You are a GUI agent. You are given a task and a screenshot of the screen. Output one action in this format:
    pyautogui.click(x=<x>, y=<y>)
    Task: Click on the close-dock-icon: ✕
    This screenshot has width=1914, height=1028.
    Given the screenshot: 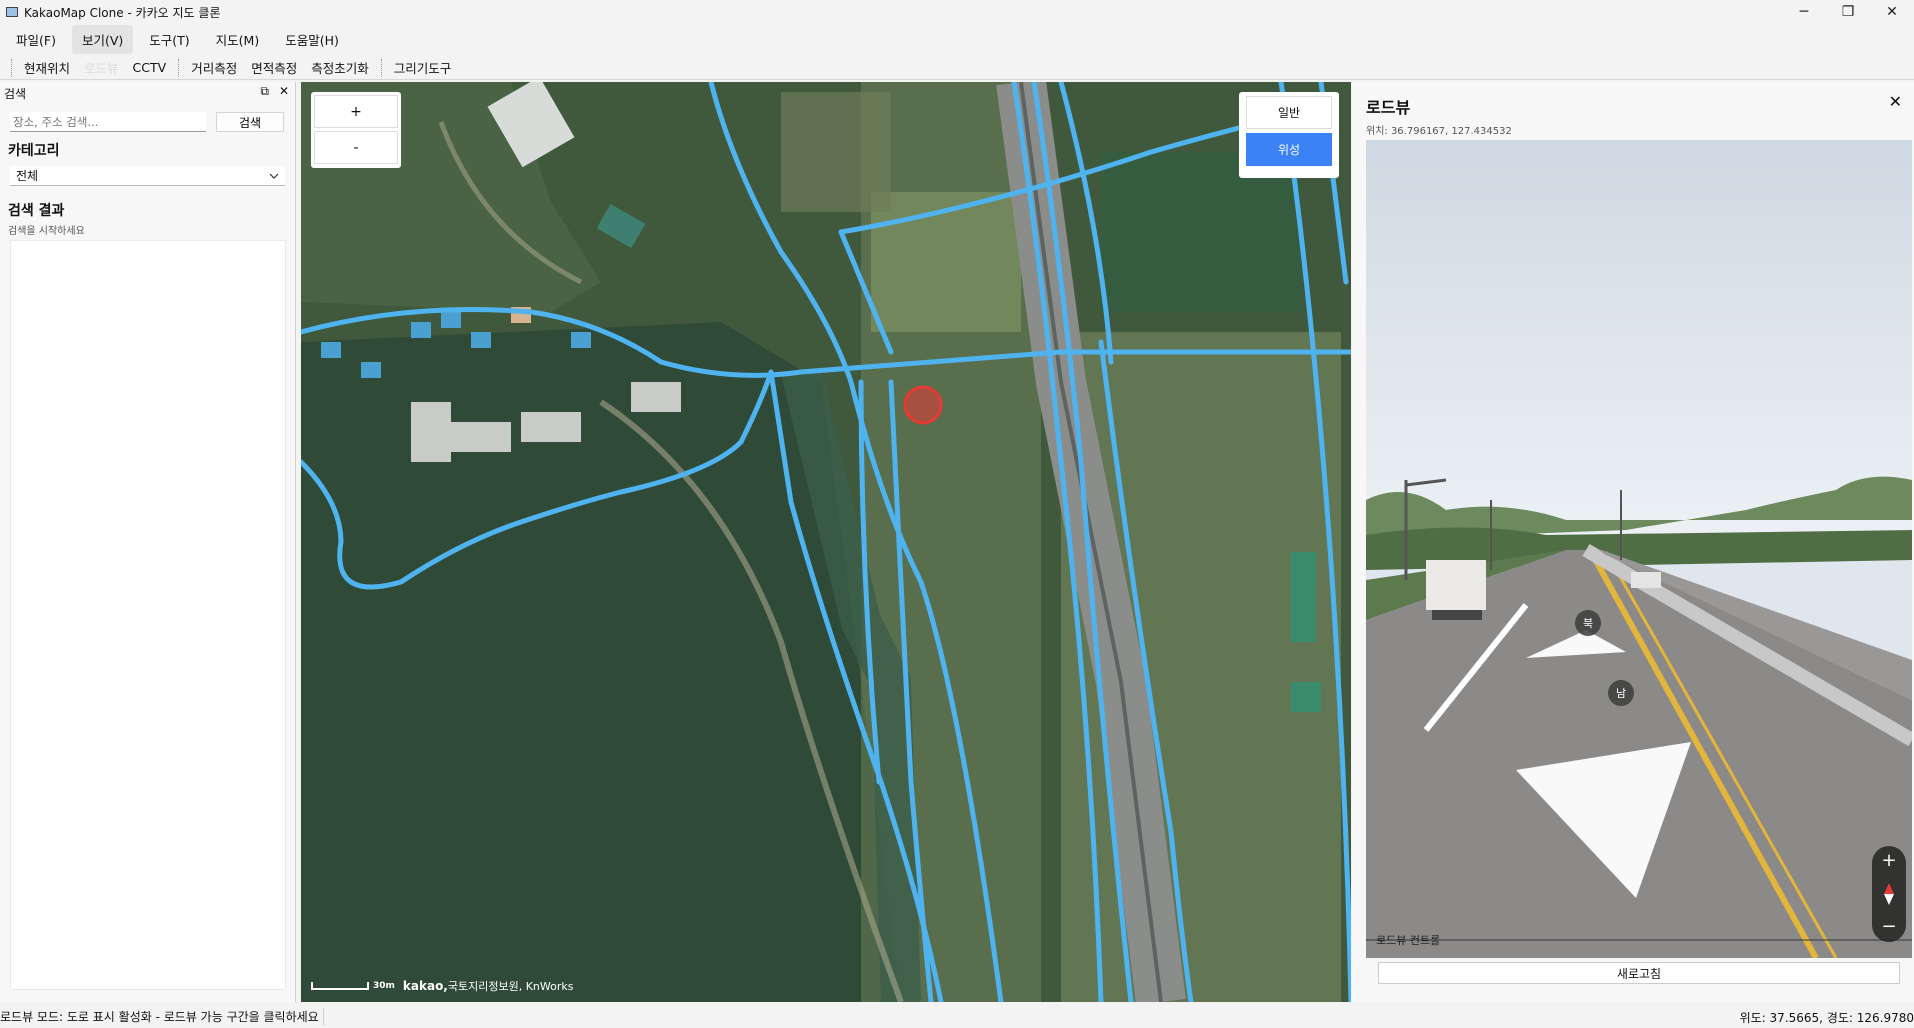 What is the action you would take?
    pyautogui.click(x=284, y=91)
    